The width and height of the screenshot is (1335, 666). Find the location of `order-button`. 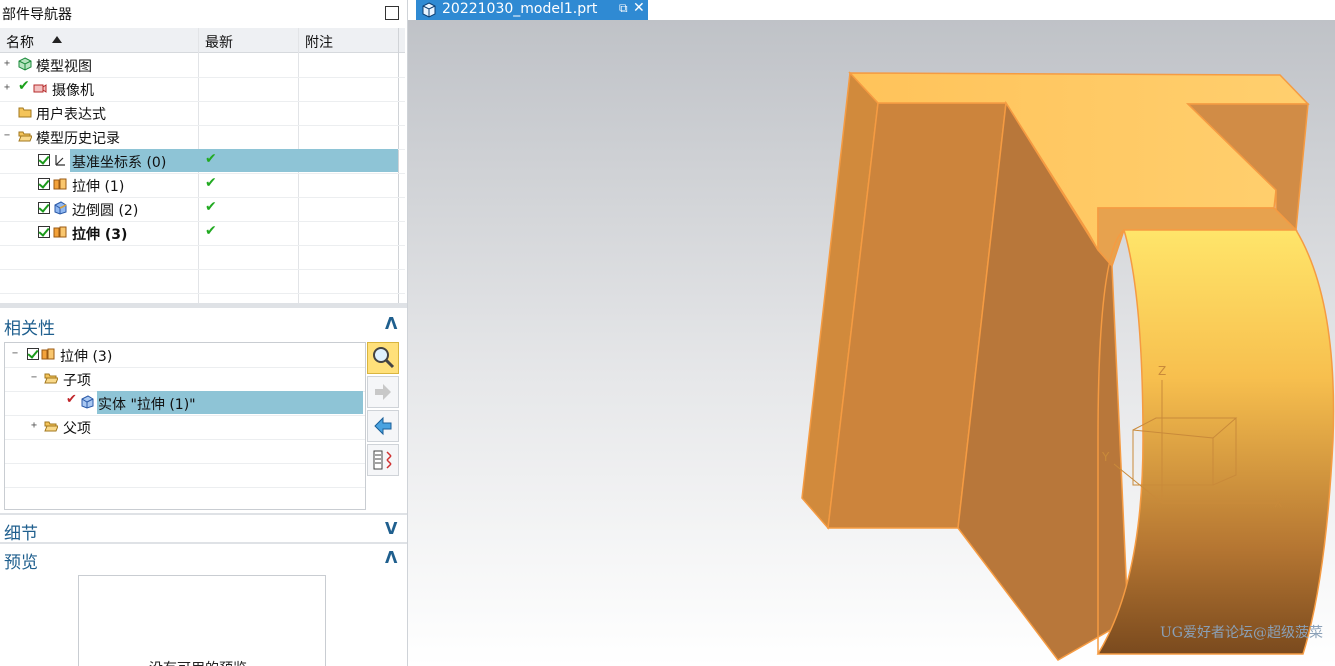

order-button is located at coordinates (383, 460).